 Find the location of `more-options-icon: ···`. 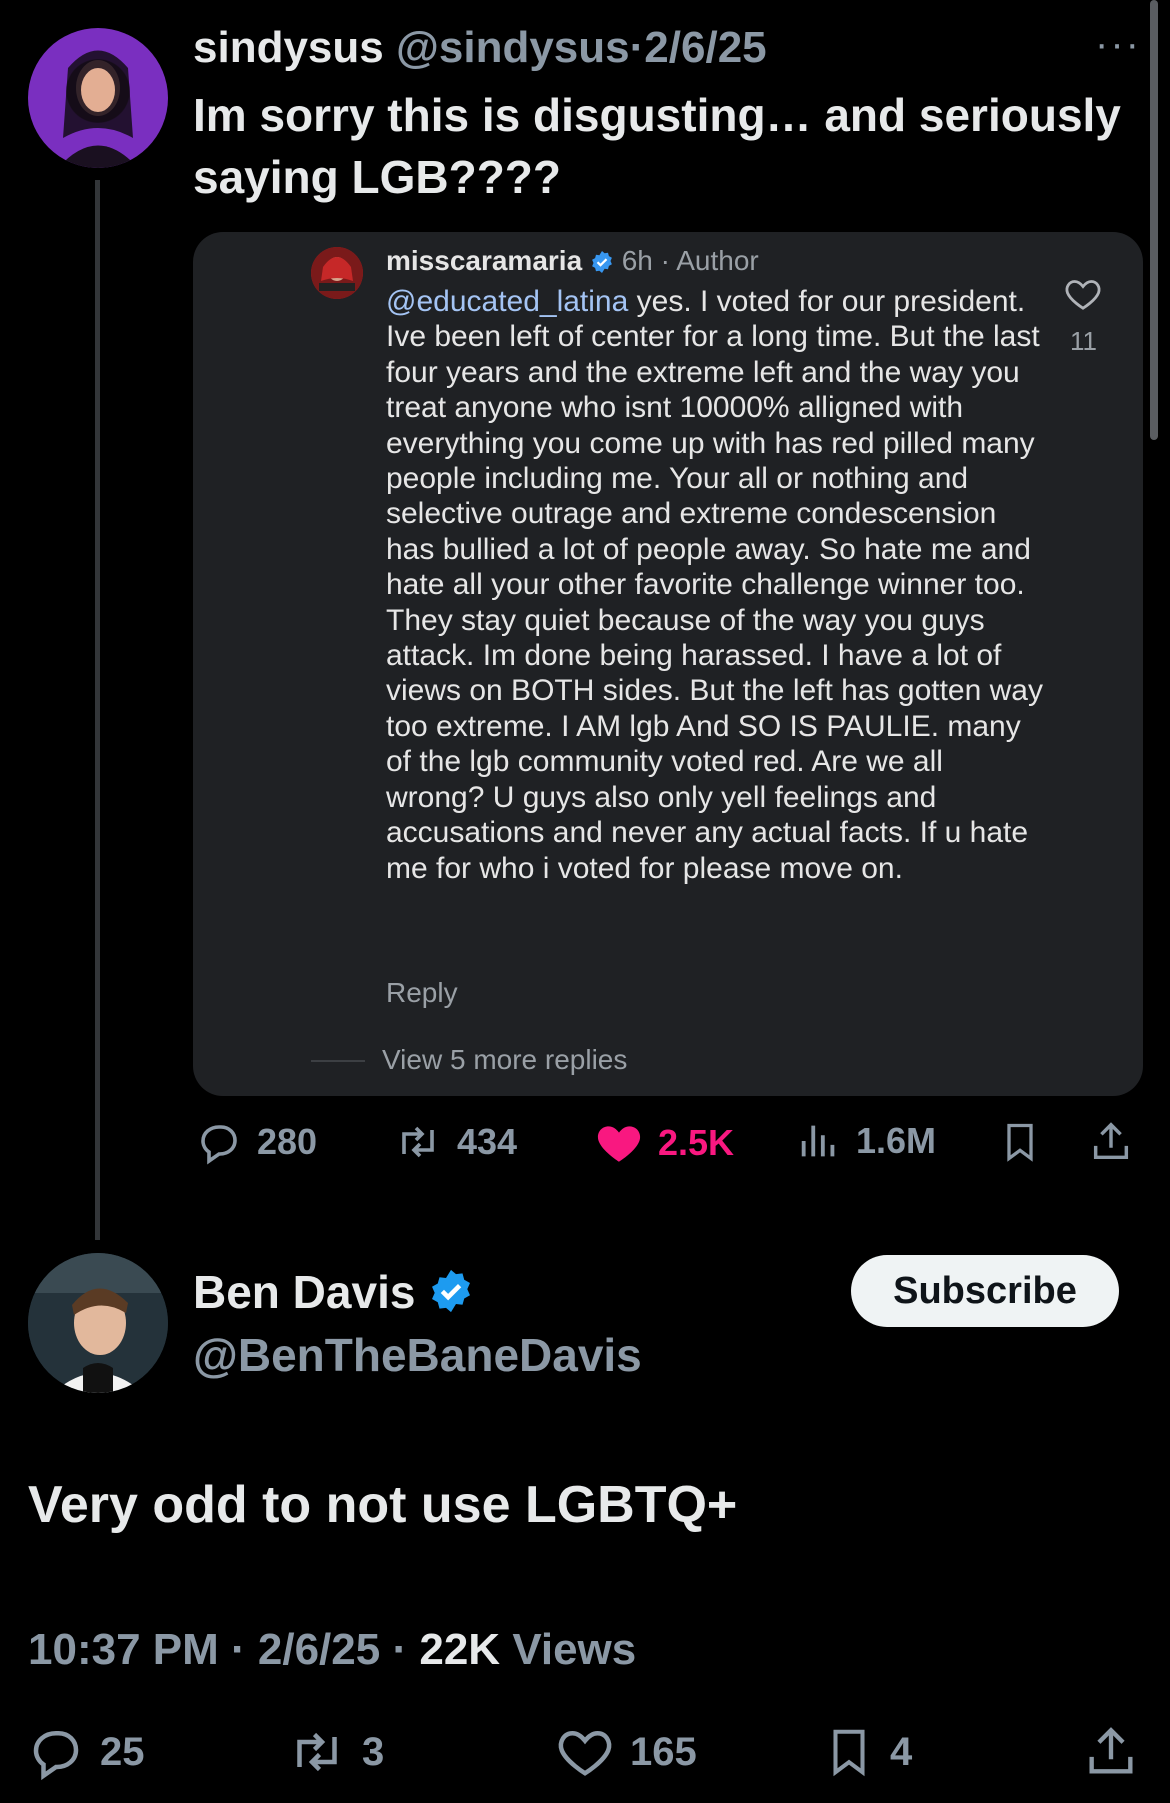

more-options-icon: ··· is located at coordinates (1118, 44).